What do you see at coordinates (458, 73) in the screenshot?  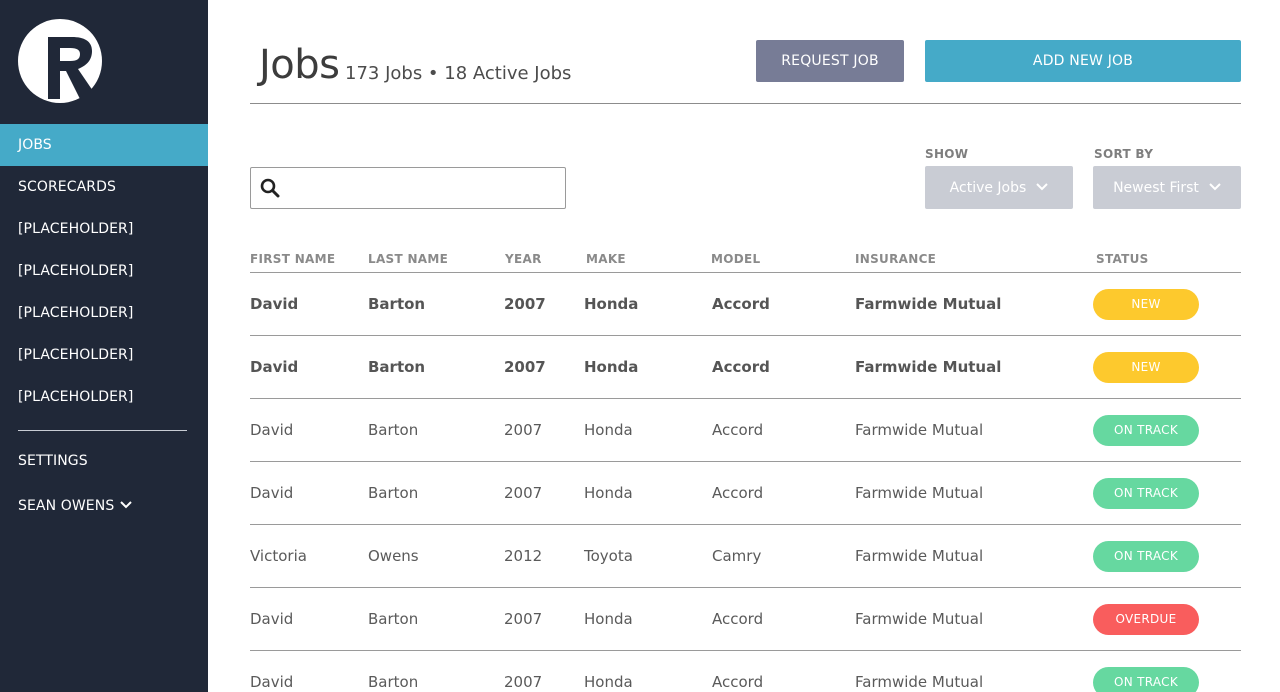 I see `jobs-count-subtitle: 173 Jobs • 18 Active Jobs` at bounding box center [458, 73].